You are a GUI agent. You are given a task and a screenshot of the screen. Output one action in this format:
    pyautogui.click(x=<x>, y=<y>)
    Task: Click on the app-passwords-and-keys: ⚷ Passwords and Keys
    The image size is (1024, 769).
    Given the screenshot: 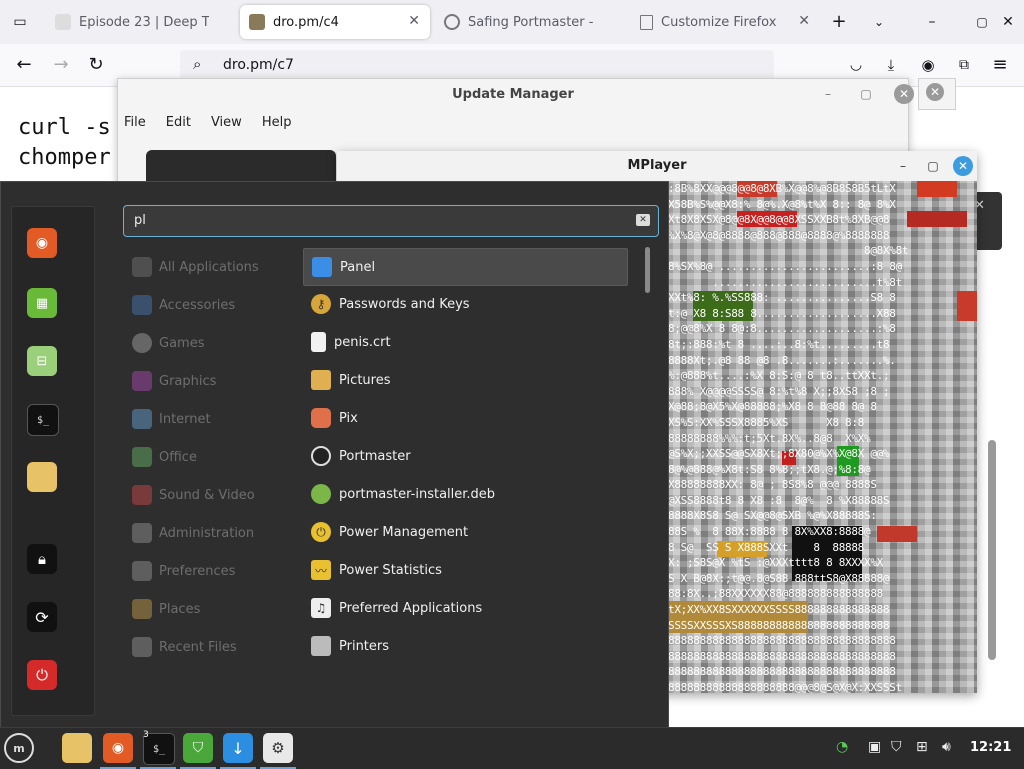 What is the action you would take?
    pyautogui.click(x=464, y=304)
    